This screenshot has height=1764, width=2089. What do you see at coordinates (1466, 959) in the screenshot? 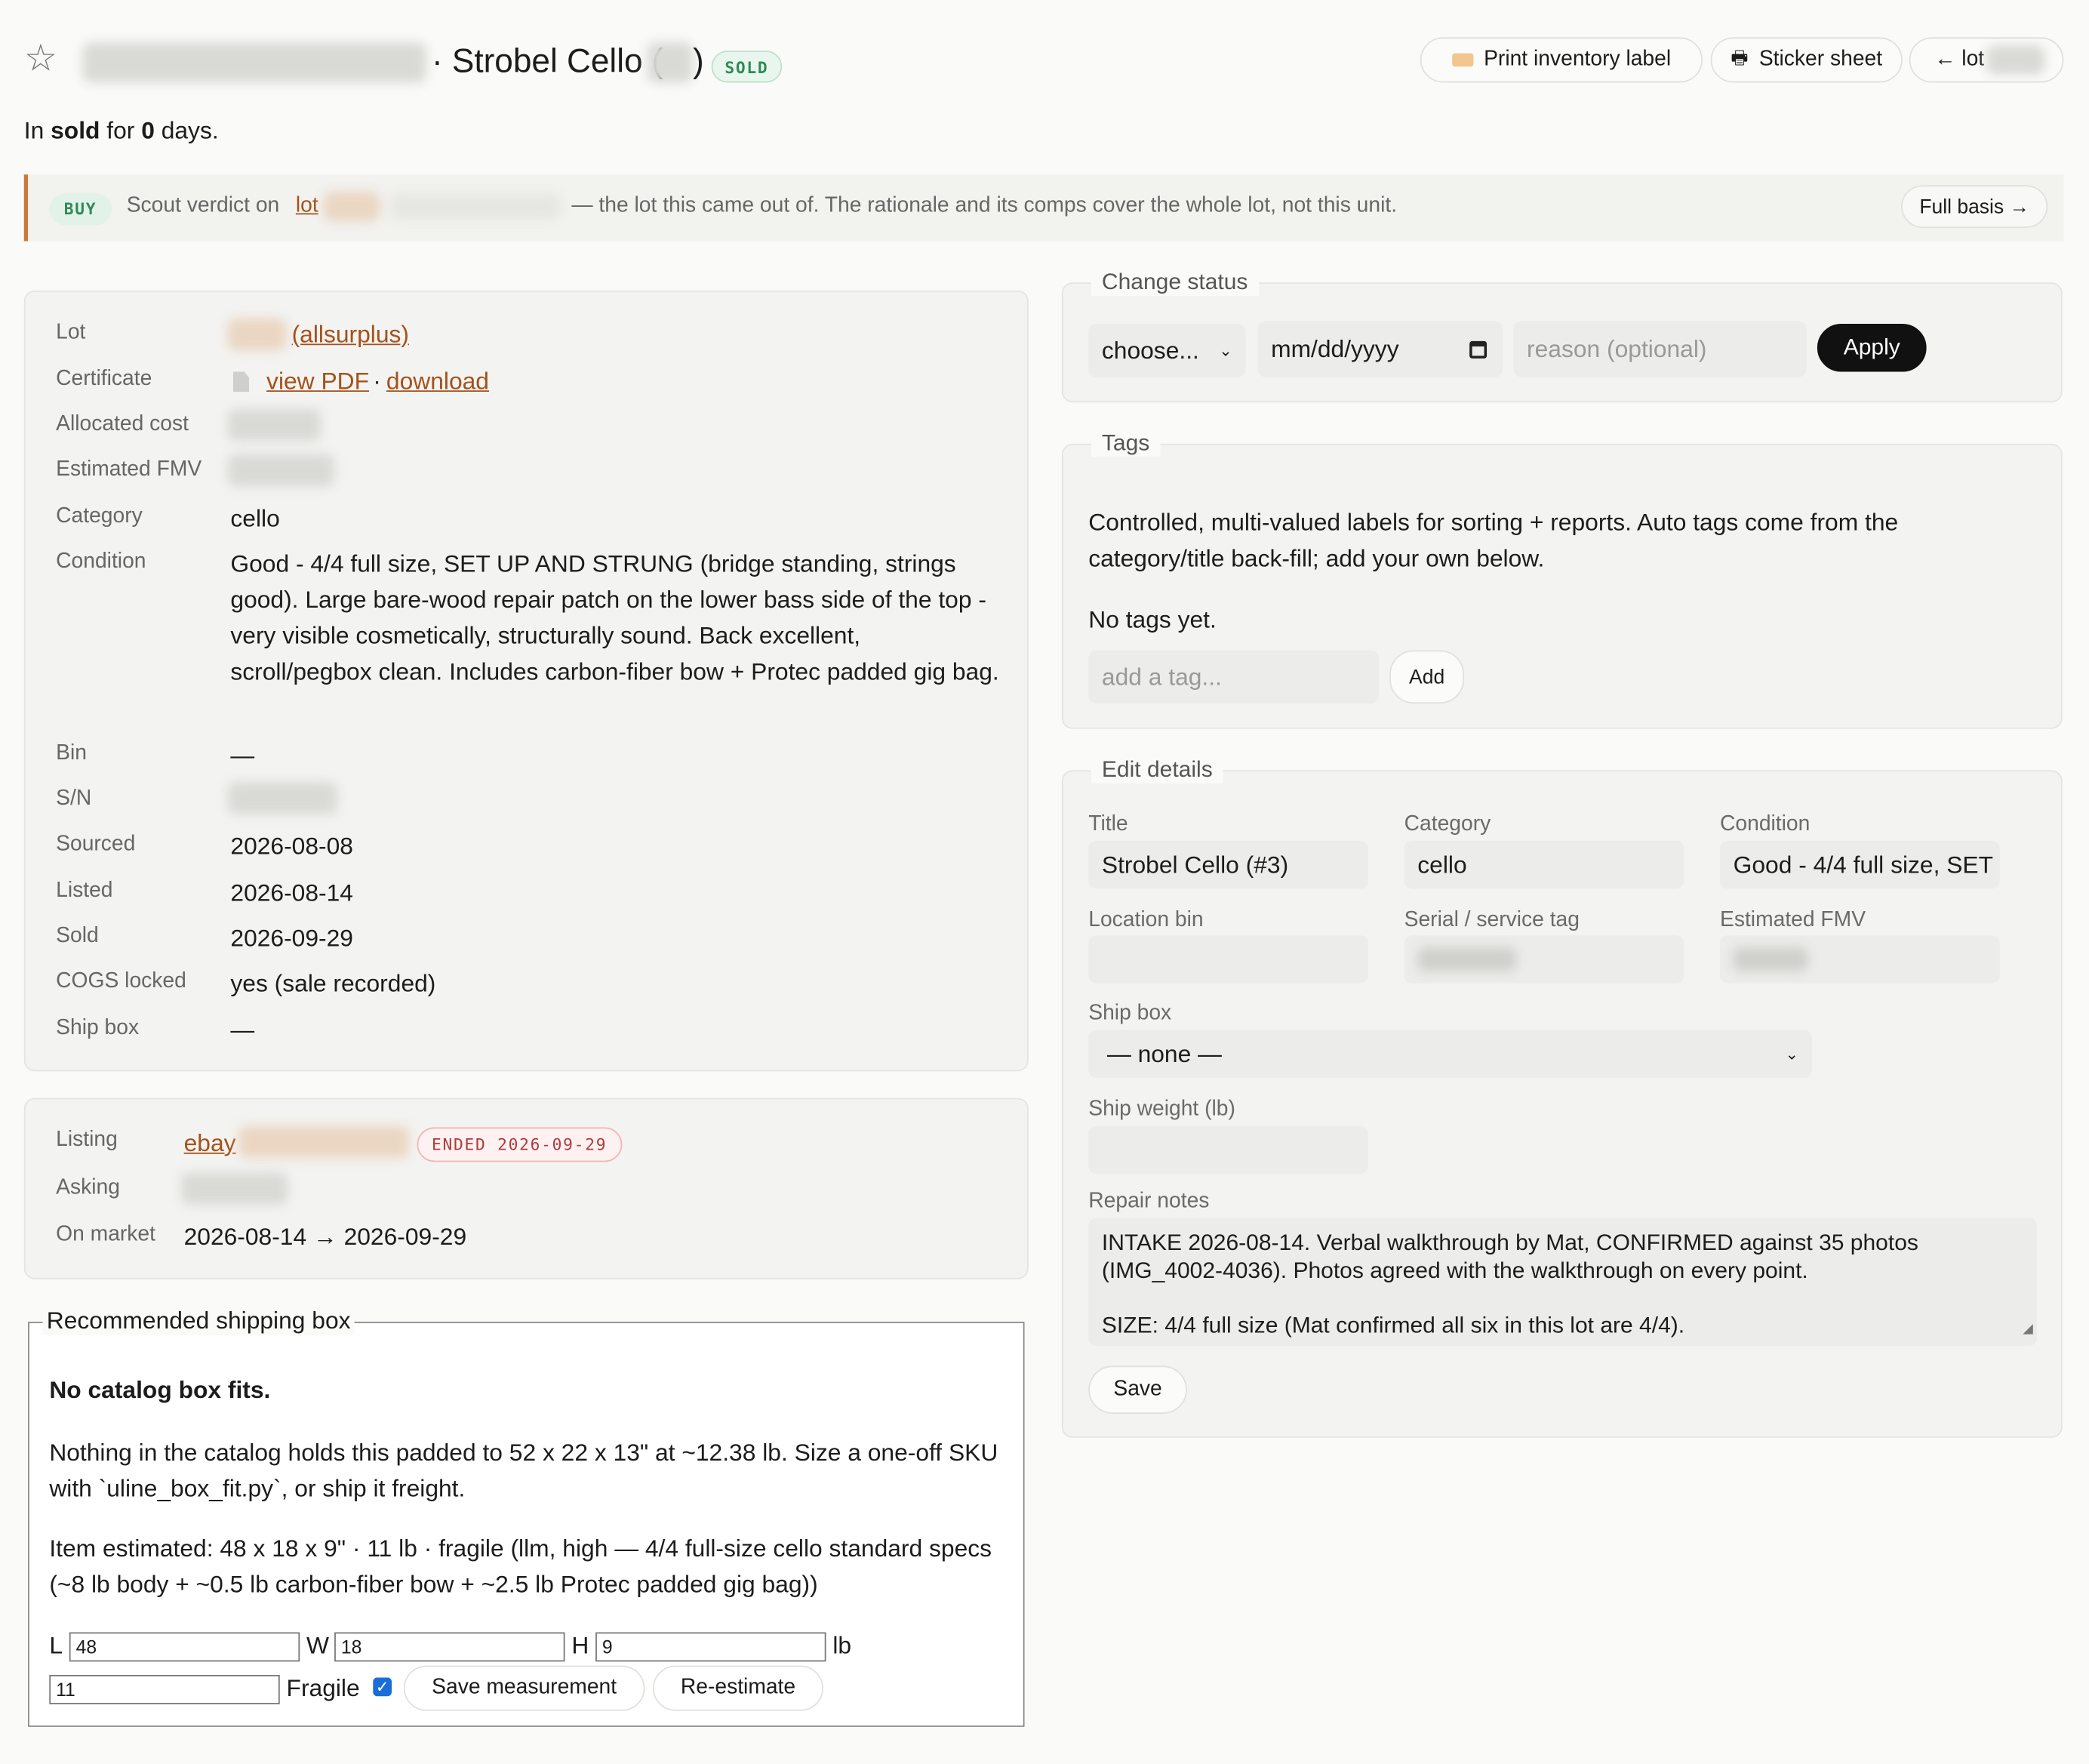
I see `redacted-serial` at bounding box center [1466, 959].